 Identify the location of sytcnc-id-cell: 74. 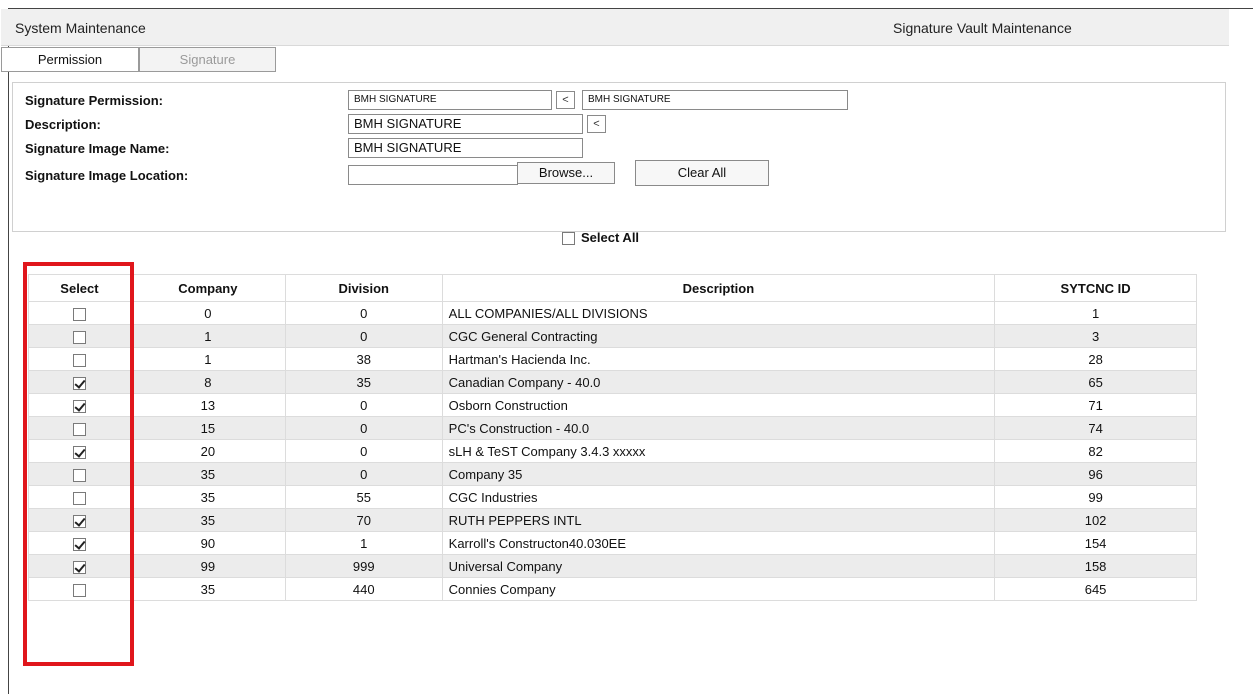
(1095, 428).